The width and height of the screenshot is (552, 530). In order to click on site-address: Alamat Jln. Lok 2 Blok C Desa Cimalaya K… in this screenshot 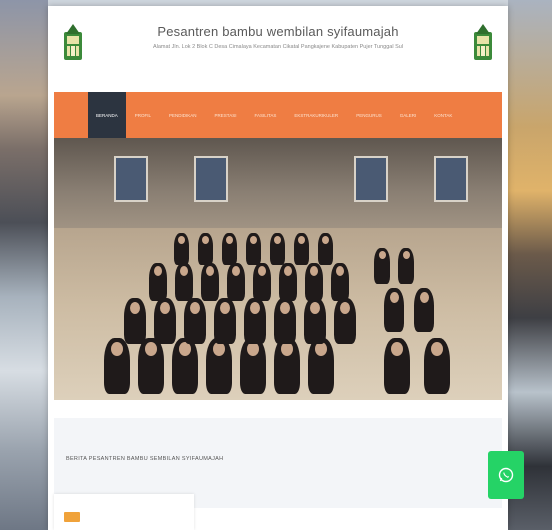, I will do `click(278, 47)`.